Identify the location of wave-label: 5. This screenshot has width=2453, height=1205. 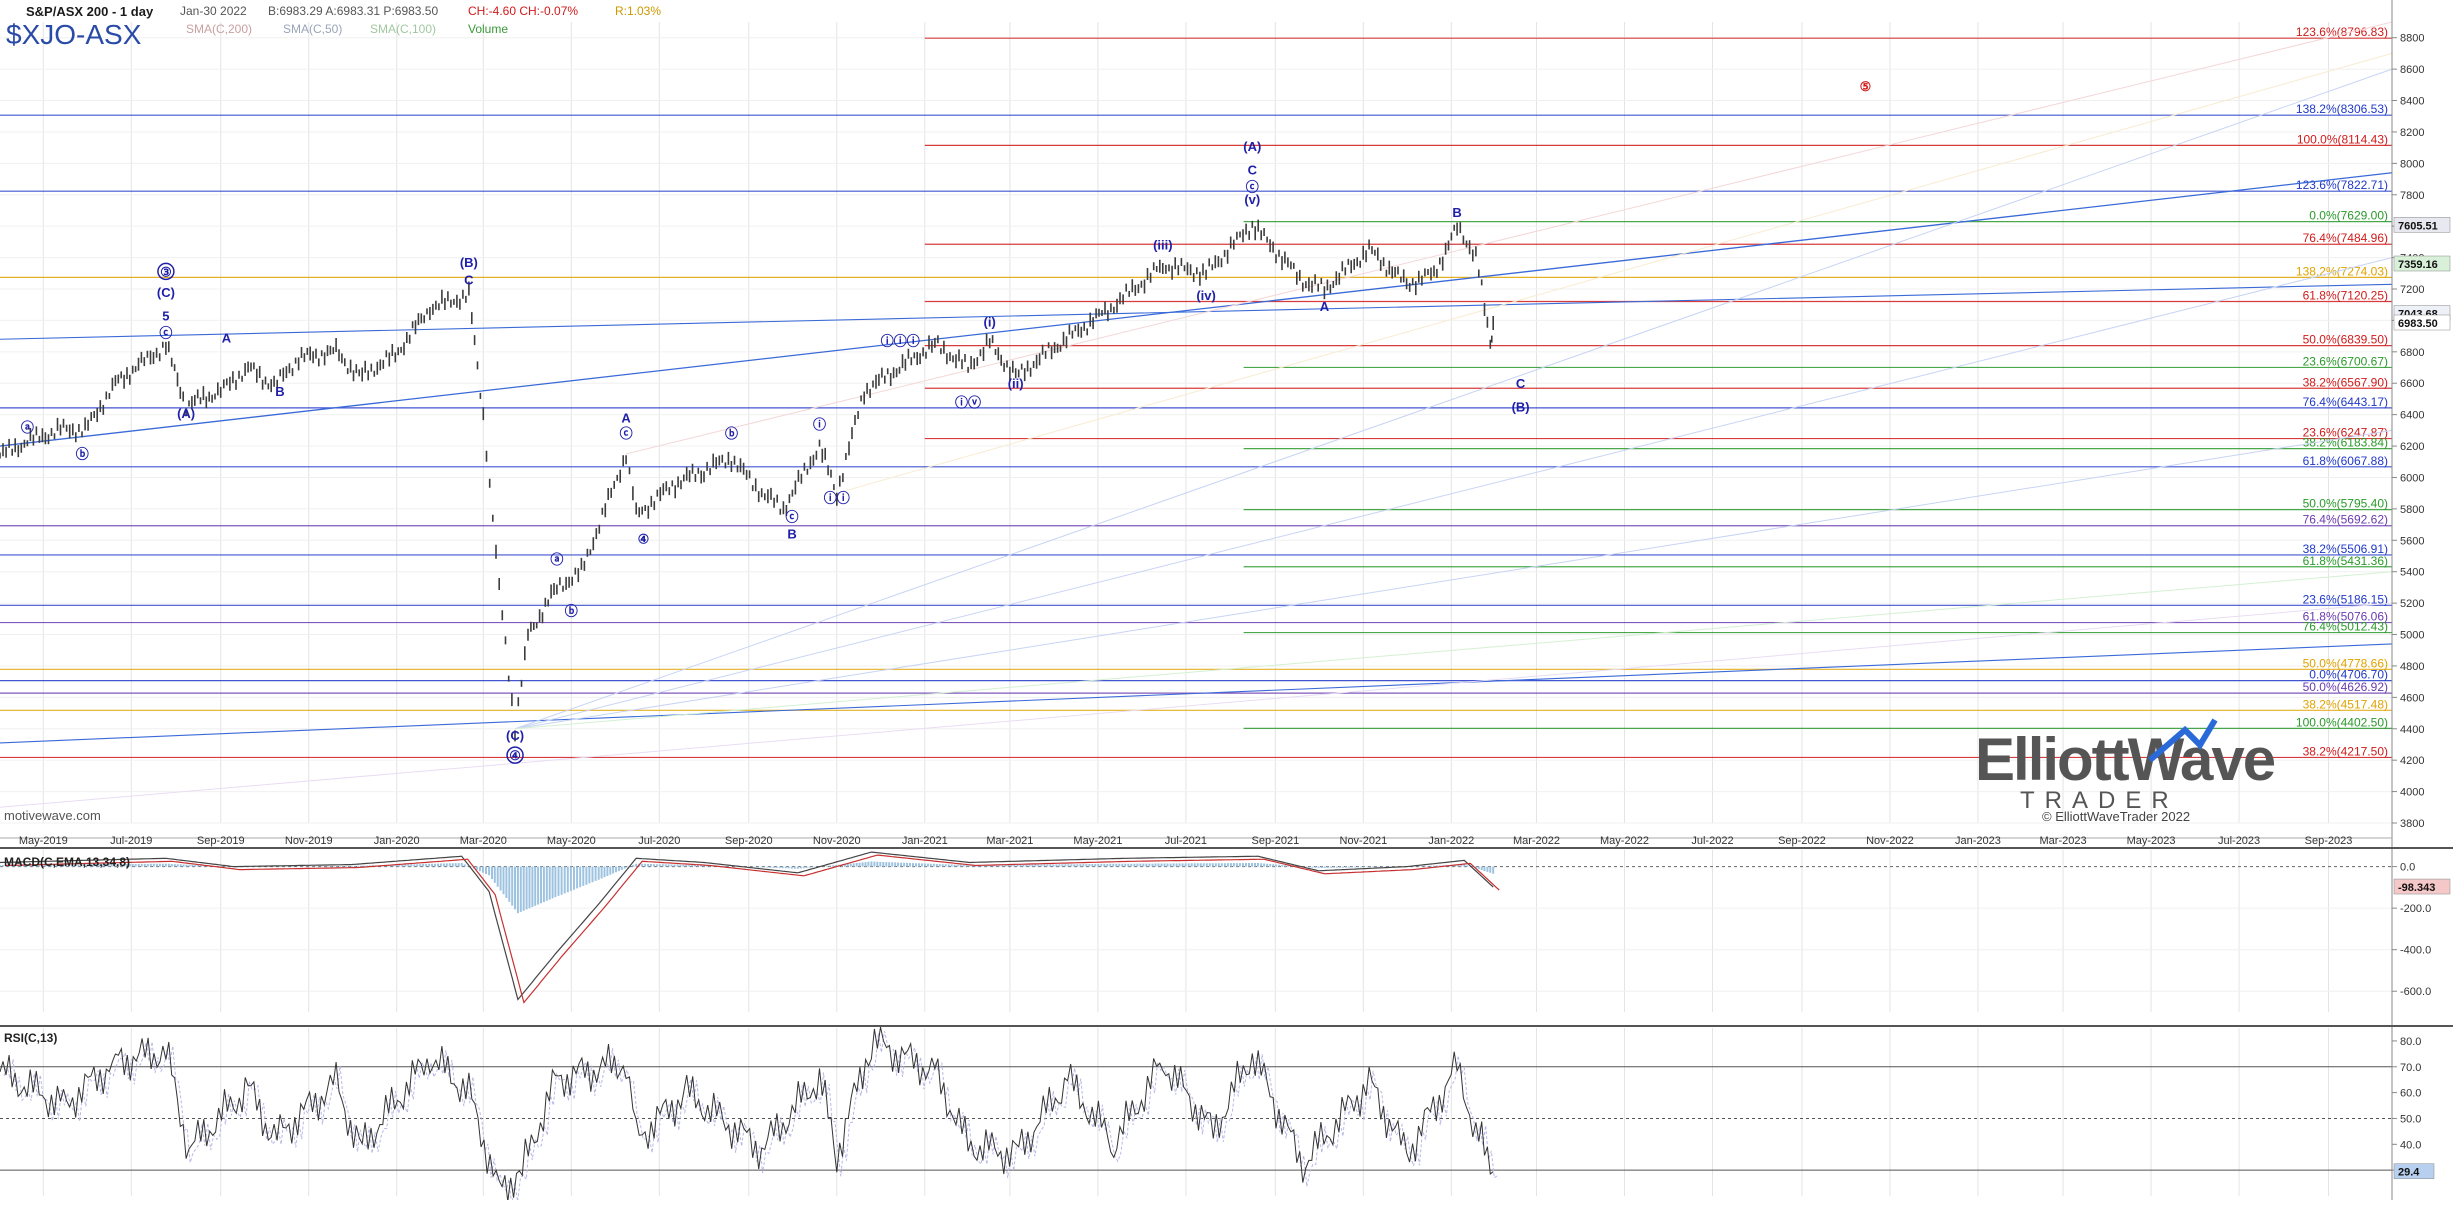
(165, 315).